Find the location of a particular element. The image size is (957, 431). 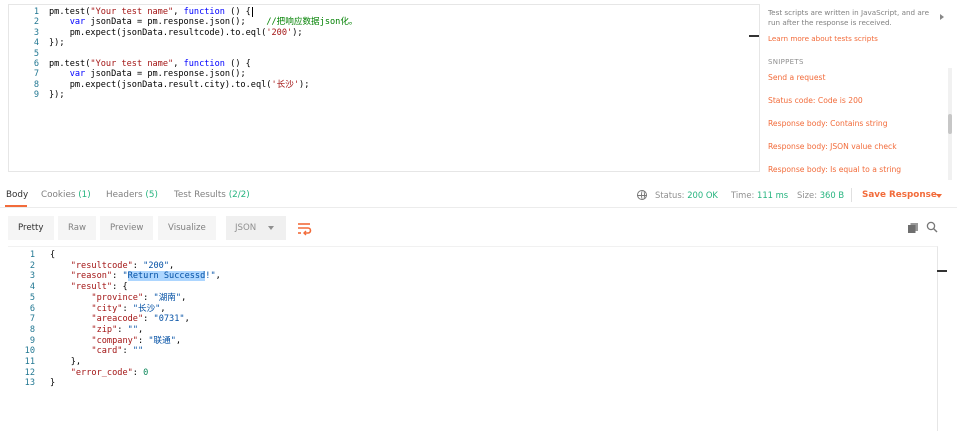

code-text: "zip": "", is located at coordinates (117, 329).